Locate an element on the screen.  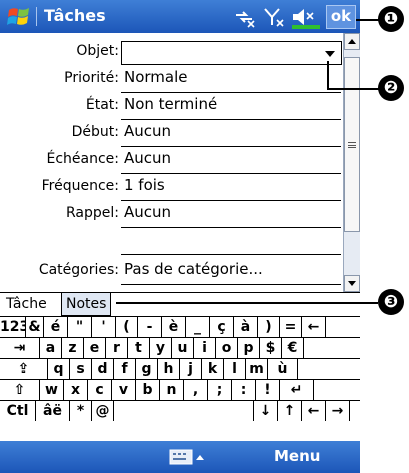
key: = is located at coordinates (291, 327).